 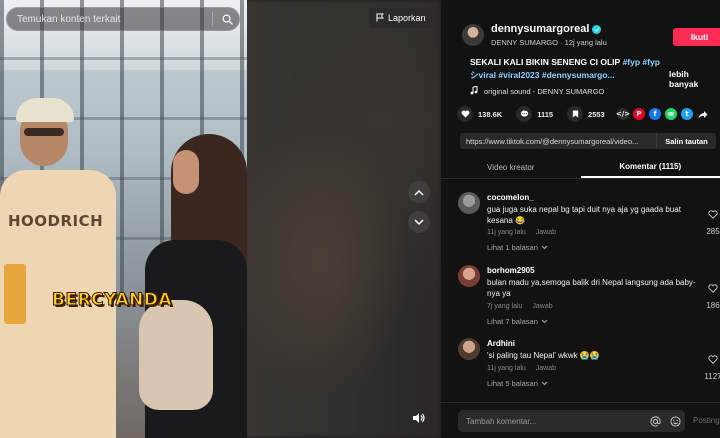 What do you see at coordinates (501, 343) in the screenshot?
I see `comment-username: Ardhini` at bounding box center [501, 343].